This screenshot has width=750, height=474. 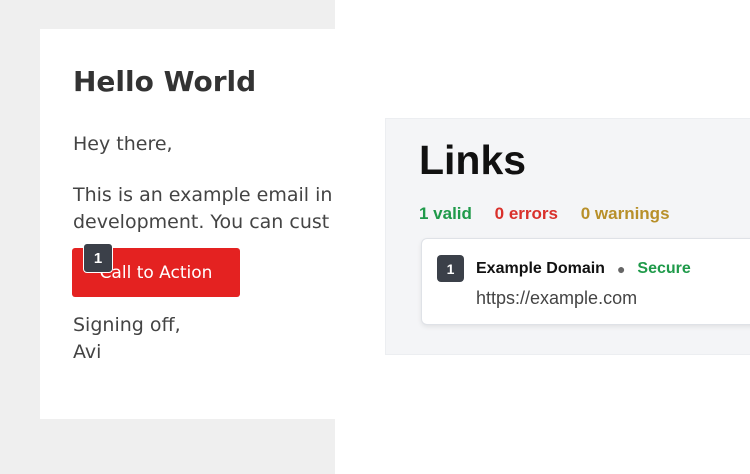 I want to click on email-body-line: This is an example email in, so click(x=203, y=195).